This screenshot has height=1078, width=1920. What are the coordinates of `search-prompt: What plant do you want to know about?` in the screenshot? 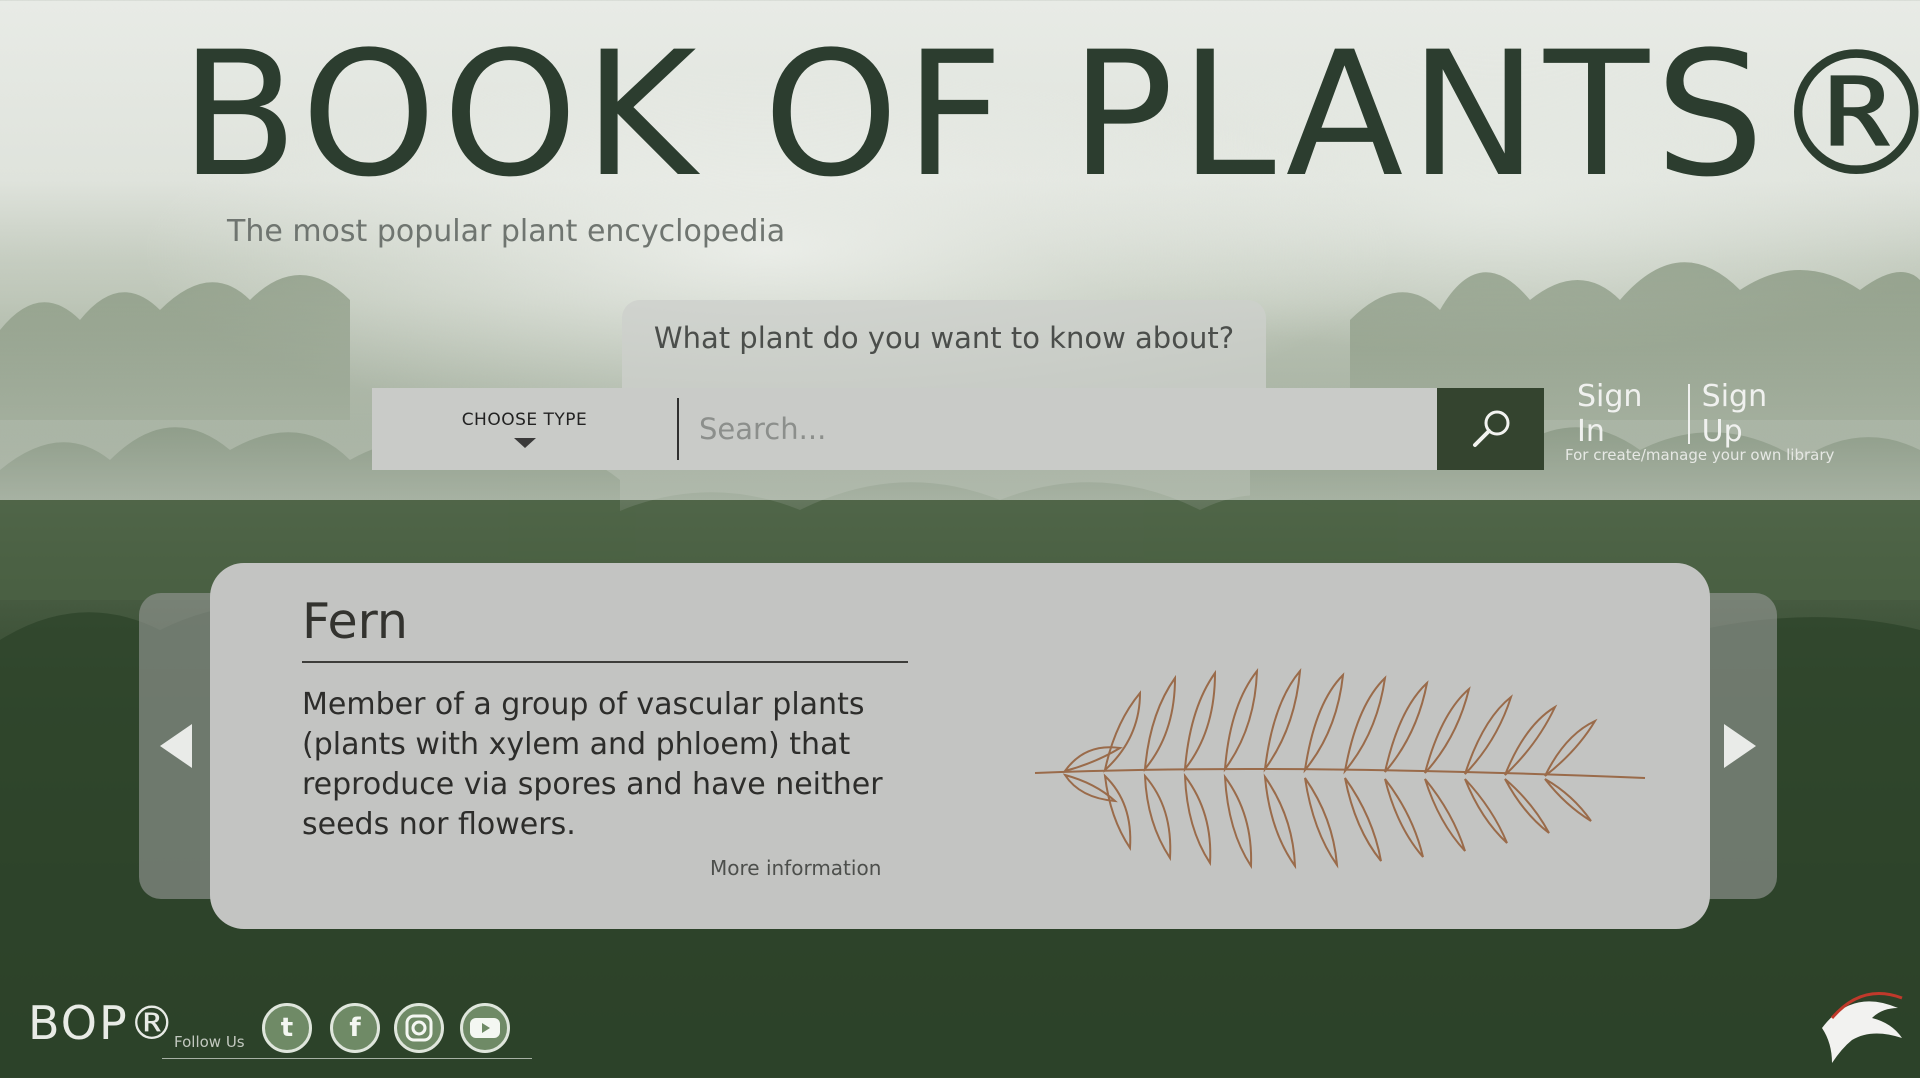 It's located at (944, 338).